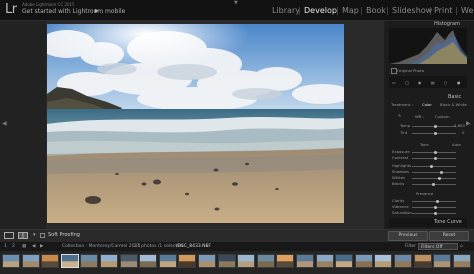  Describe the element at coordinates (449, 236) in the screenshot. I see `reset-button: Reset` at that location.